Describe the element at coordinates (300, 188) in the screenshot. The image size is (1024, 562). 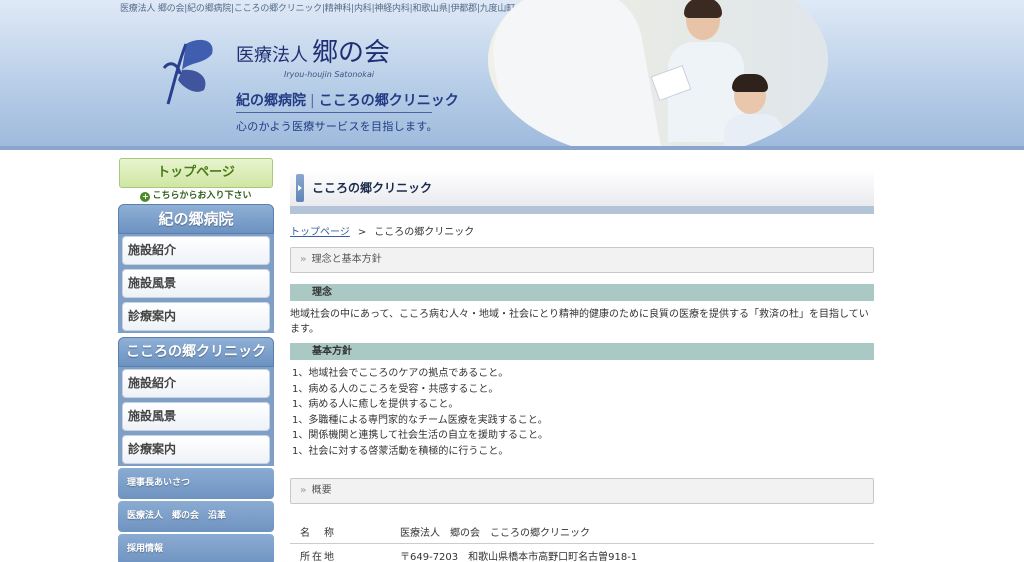
I see `title-marker-icon` at that location.